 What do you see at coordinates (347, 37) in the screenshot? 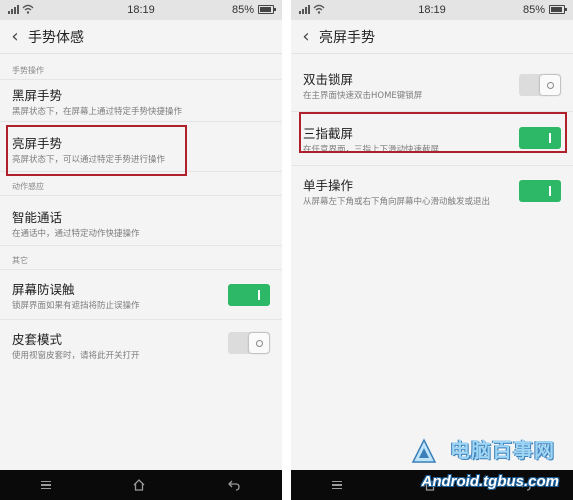
I see `page-title: 亮屏手势` at bounding box center [347, 37].